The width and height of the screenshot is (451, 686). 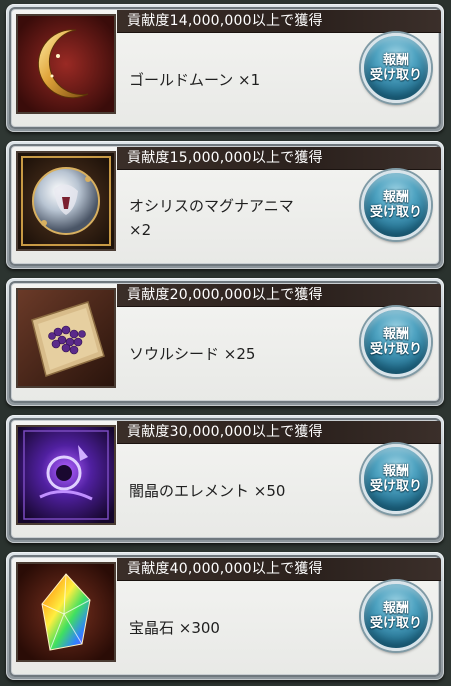 What do you see at coordinates (211, 206) in the screenshot?
I see `item-name: オシリスのマグナアニマ` at bounding box center [211, 206].